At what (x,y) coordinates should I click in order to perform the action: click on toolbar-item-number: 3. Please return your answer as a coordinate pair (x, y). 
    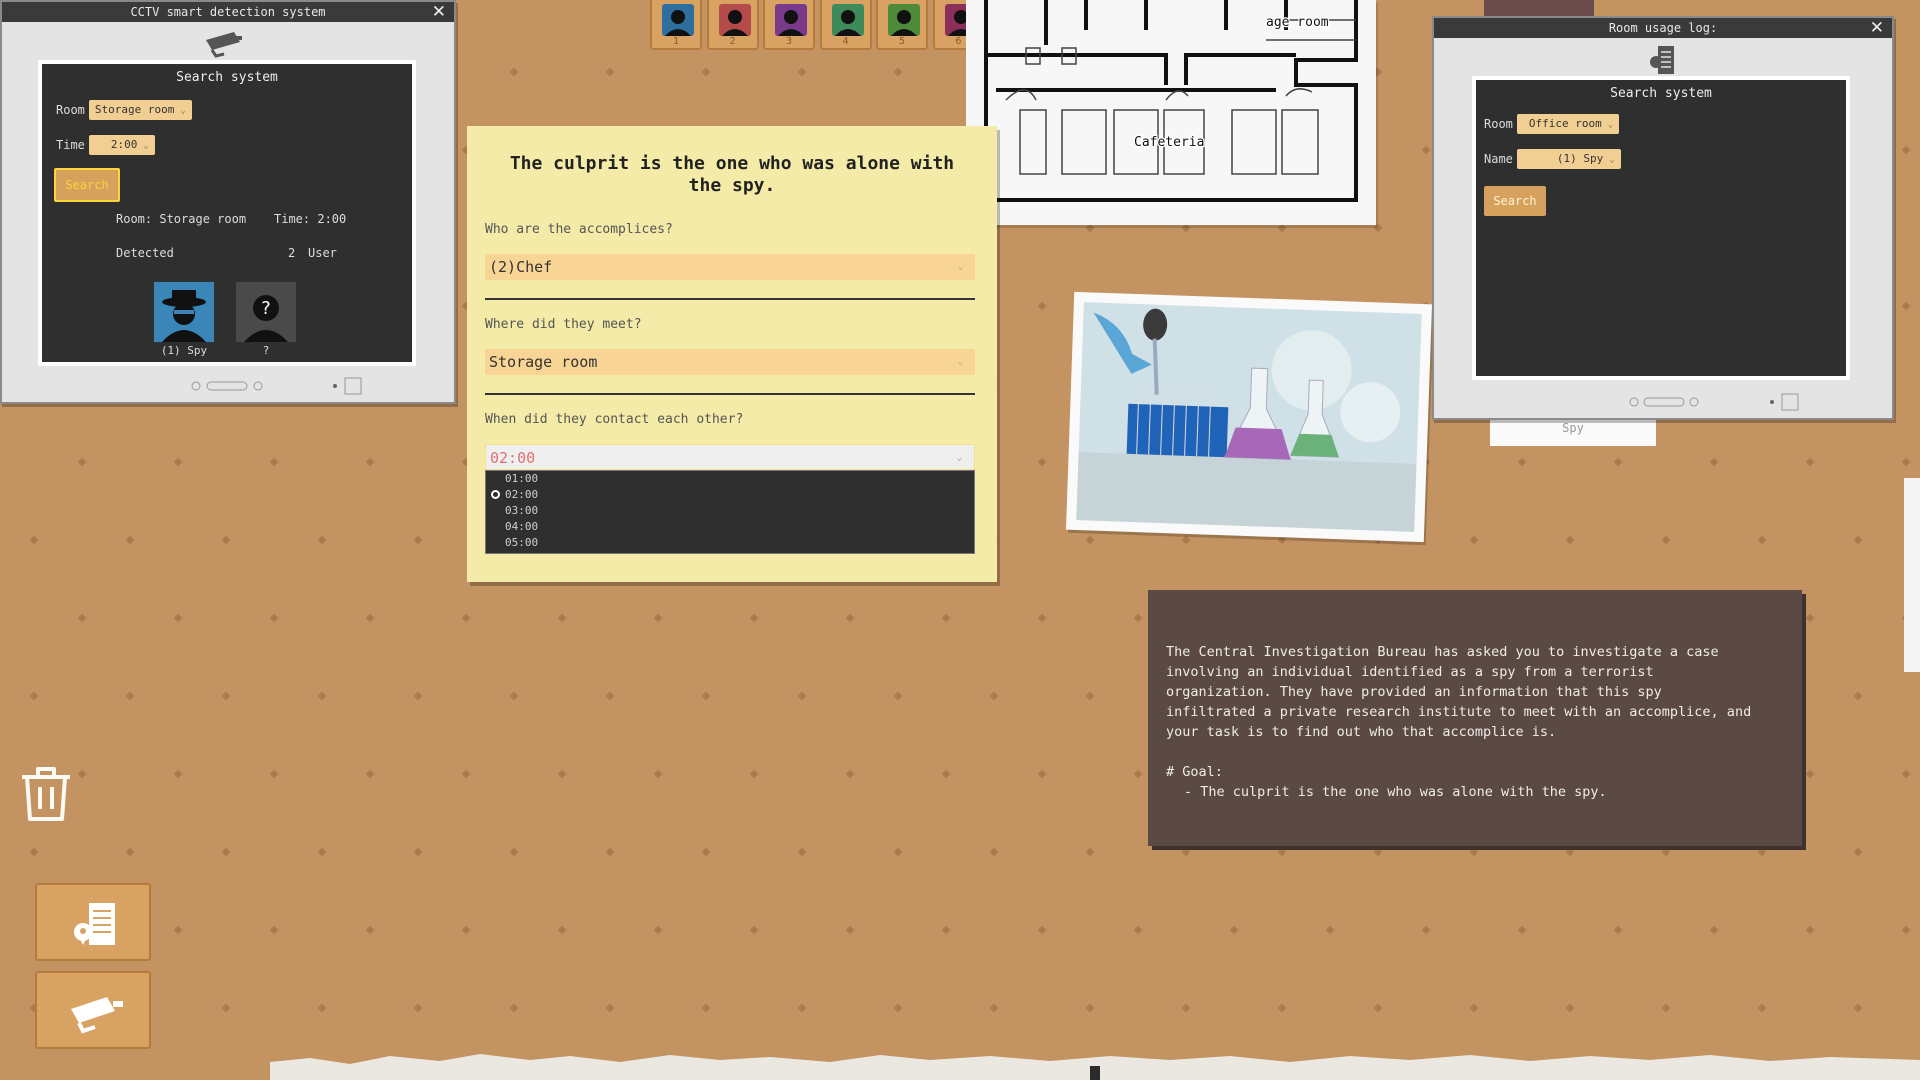
    Looking at the image, I should click on (789, 41).